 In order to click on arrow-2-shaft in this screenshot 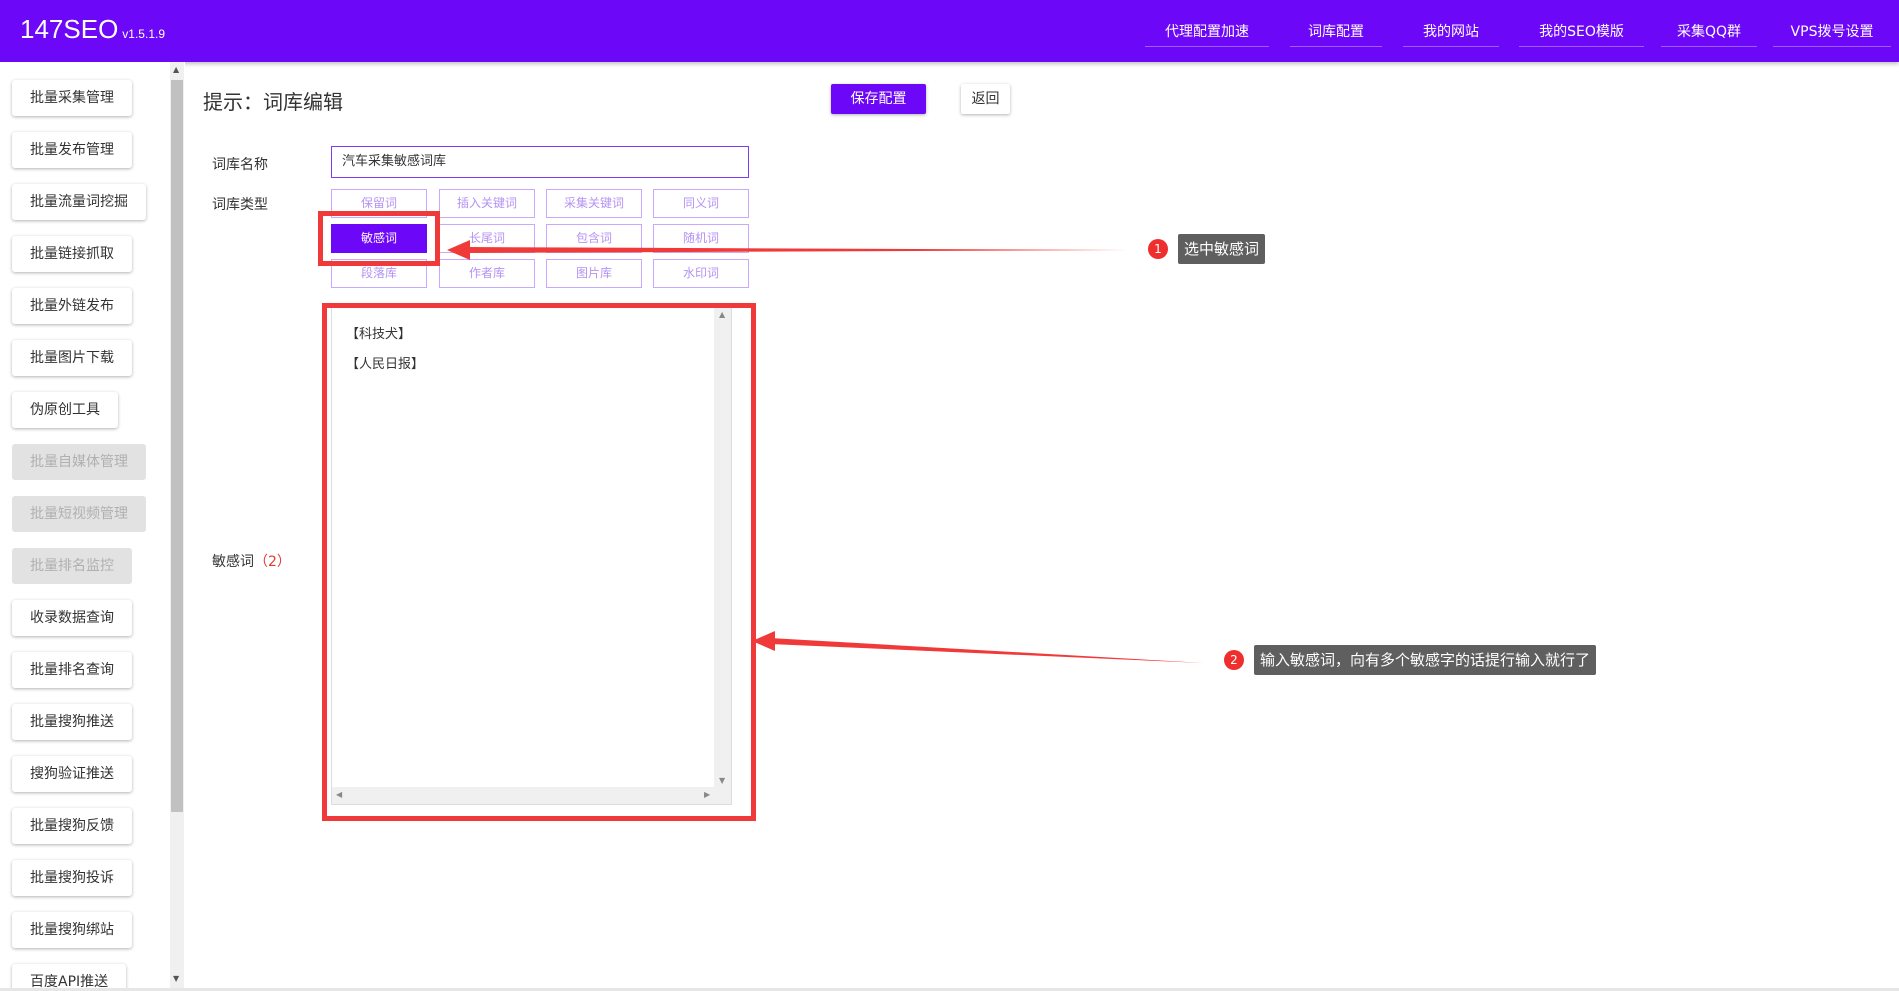, I will do `click(987, 650)`.